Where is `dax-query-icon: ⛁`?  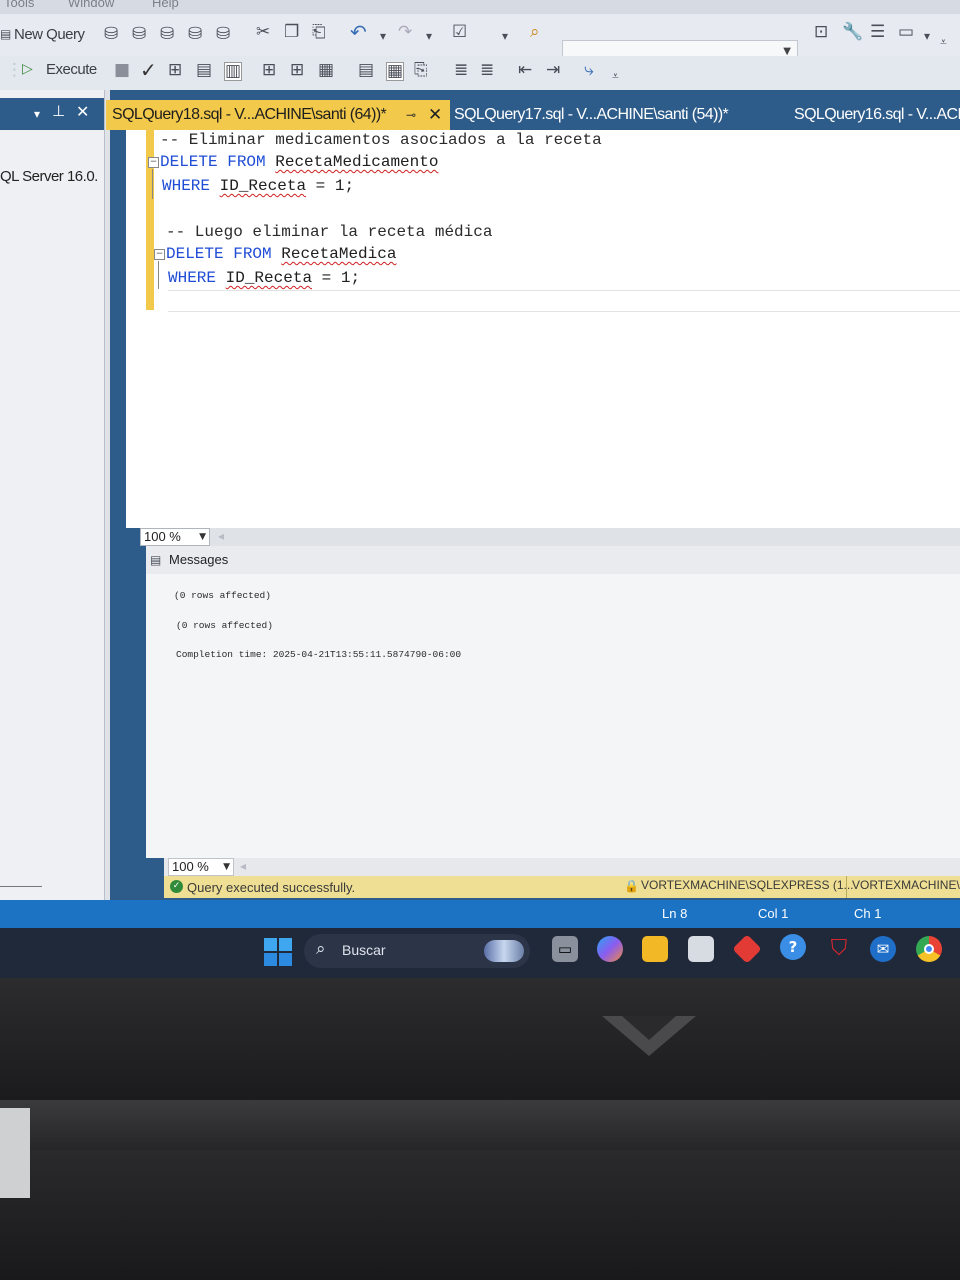 dax-query-icon: ⛁ is located at coordinates (223, 34).